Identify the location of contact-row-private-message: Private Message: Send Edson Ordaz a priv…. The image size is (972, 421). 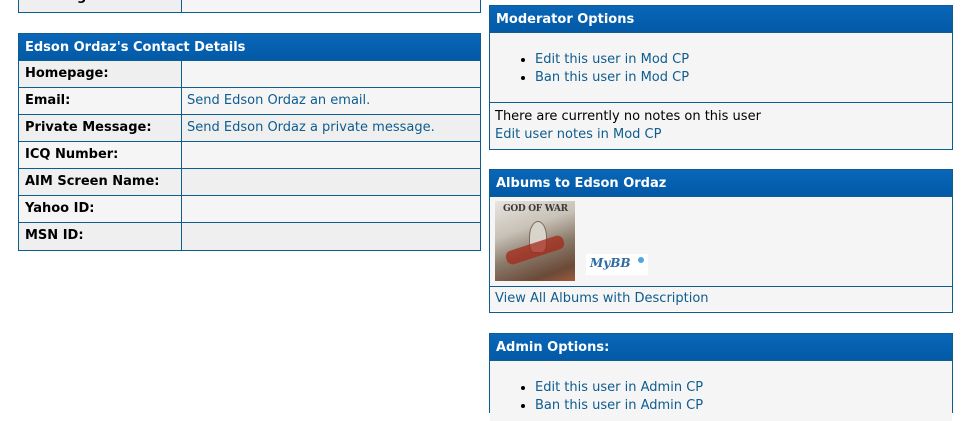
(249, 128).